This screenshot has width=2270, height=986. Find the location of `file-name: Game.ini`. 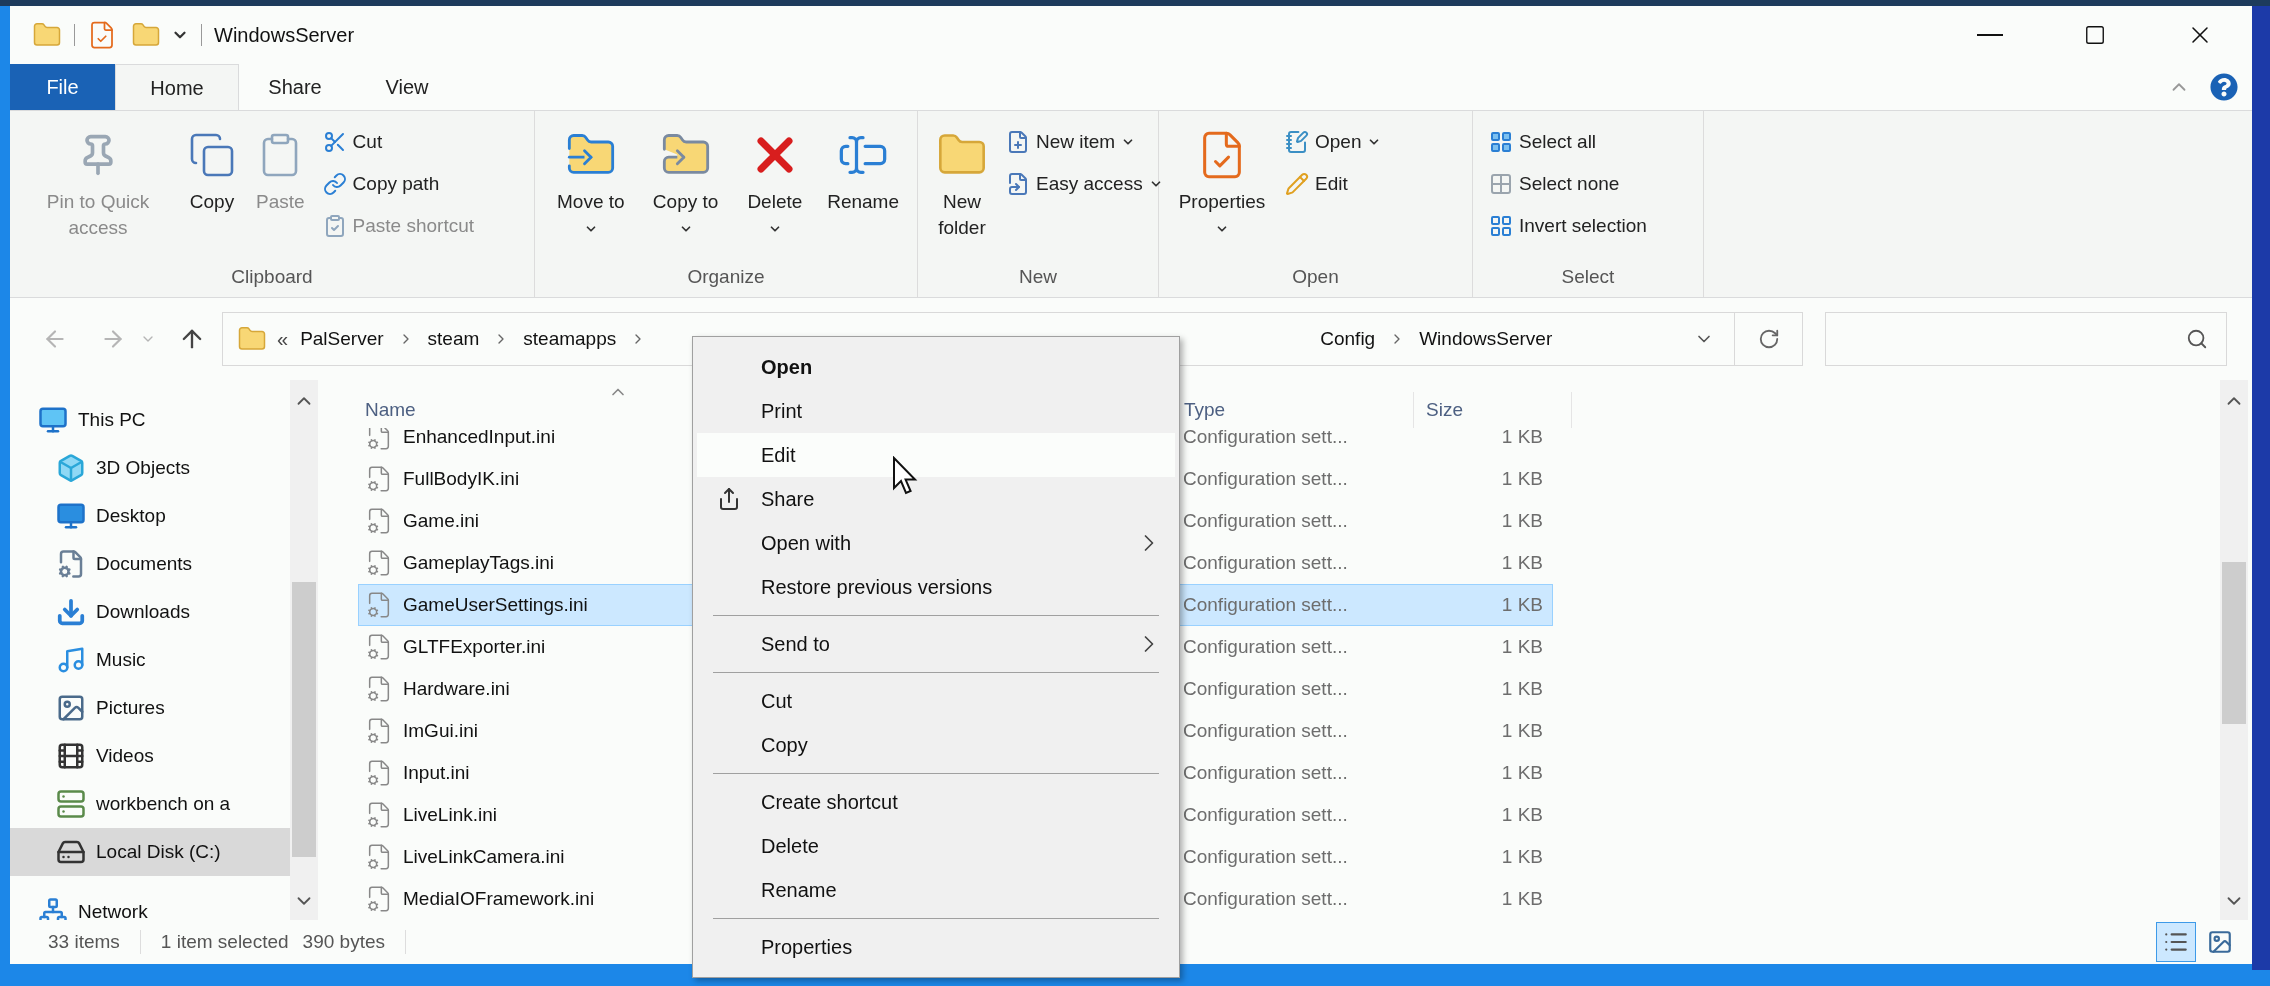

file-name: Game.ini is located at coordinates (441, 520).